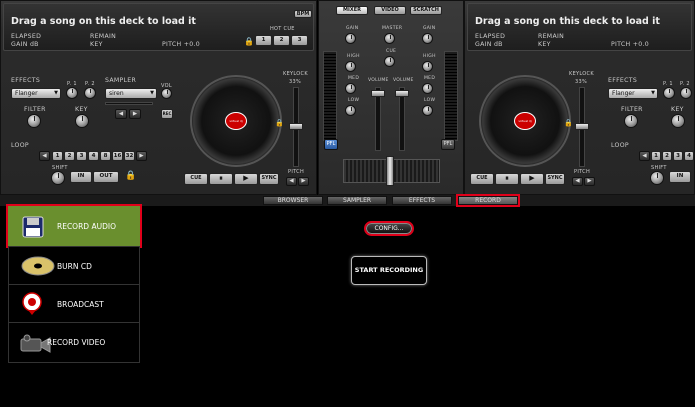  Describe the element at coordinates (657, 178) in the screenshot. I see `right-shift-knob` at that location.